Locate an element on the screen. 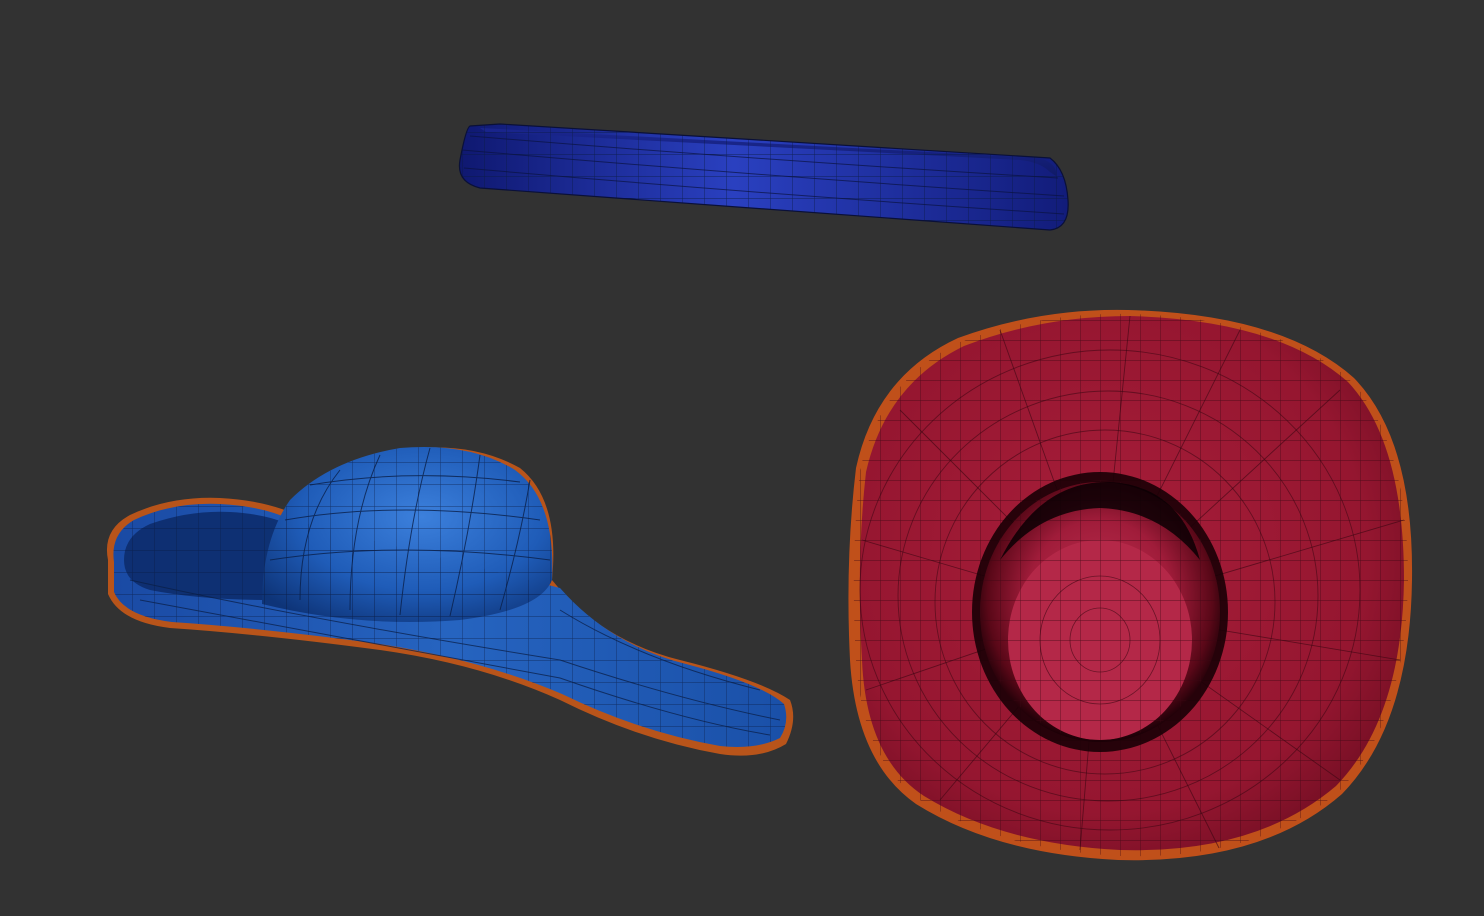  hat-band-object is located at coordinates (770, 180).